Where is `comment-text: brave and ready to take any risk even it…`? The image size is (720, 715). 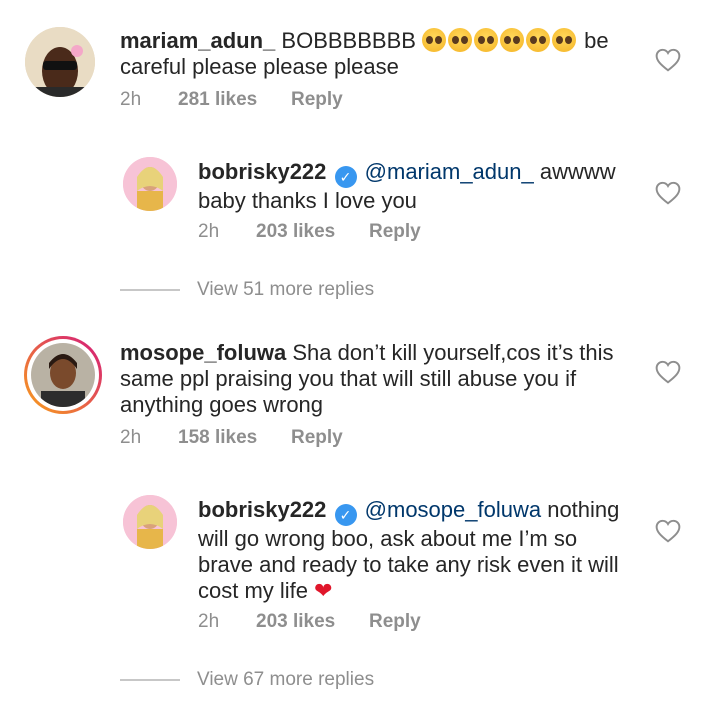 comment-text: brave and ready to take any risk even it… is located at coordinates (408, 564).